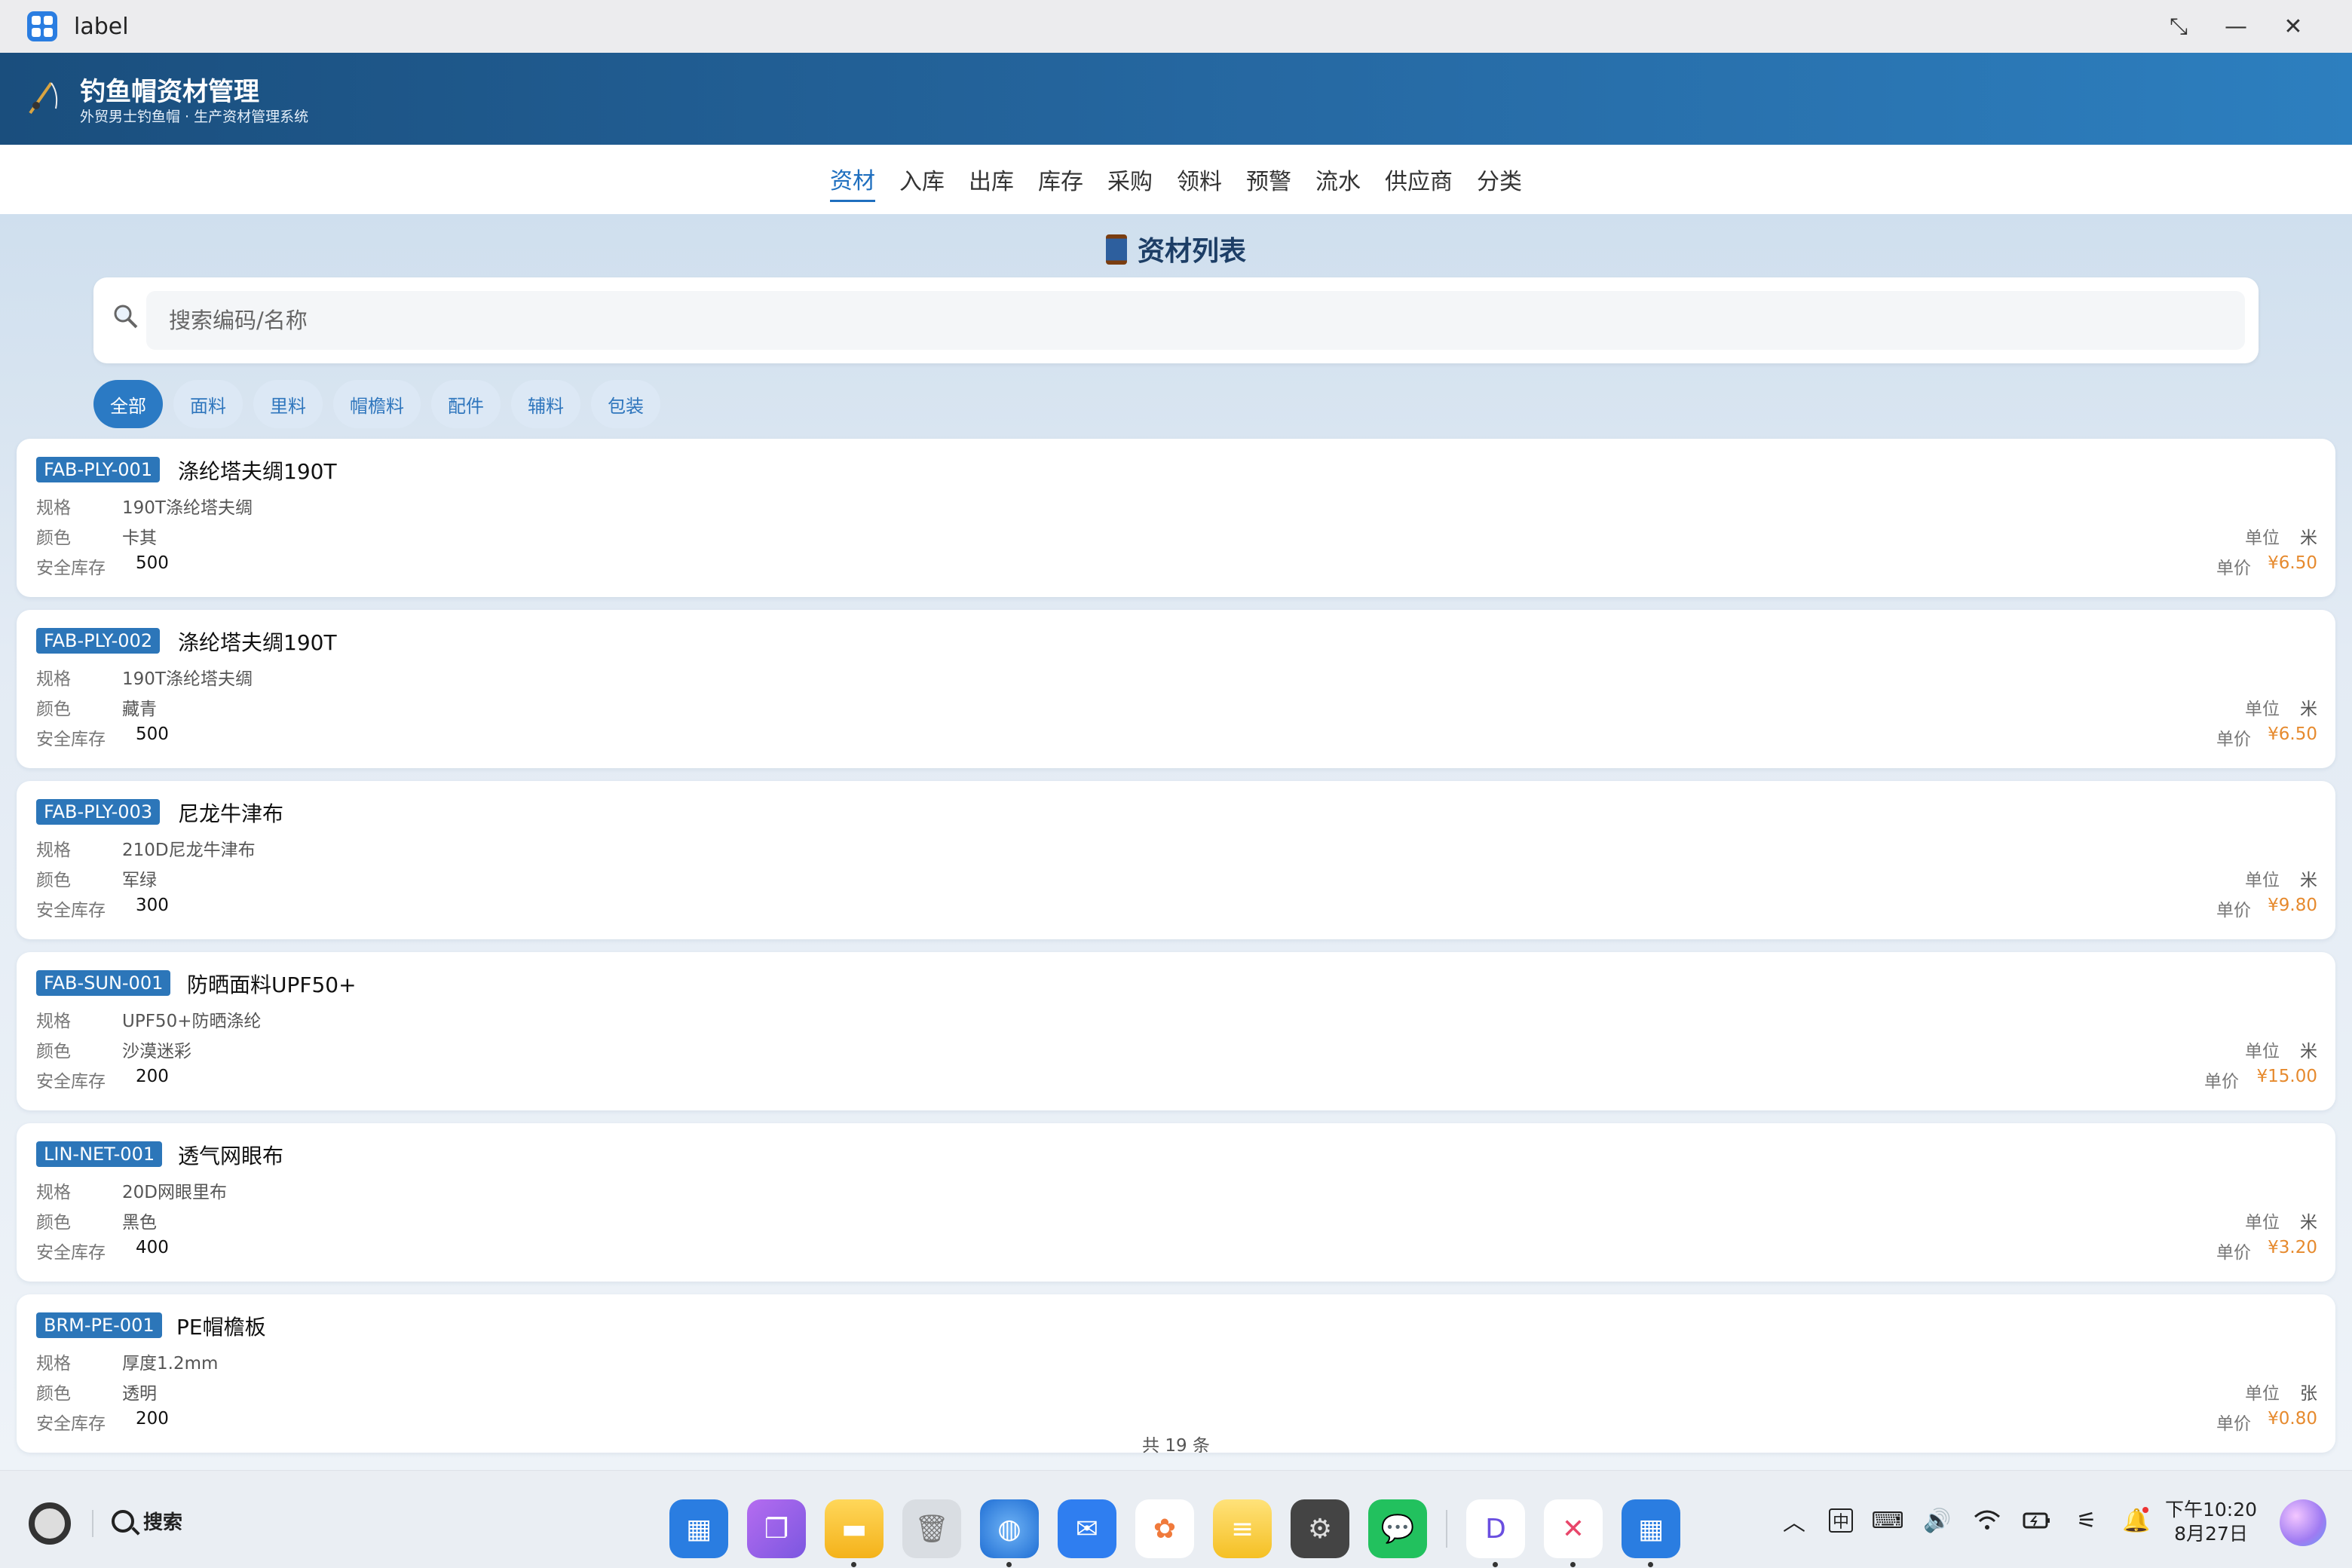 The image size is (2352, 1568). What do you see at coordinates (231, 1156) in the screenshot?
I see `material-name: 透气网眼布` at bounding box center [231, 1156].